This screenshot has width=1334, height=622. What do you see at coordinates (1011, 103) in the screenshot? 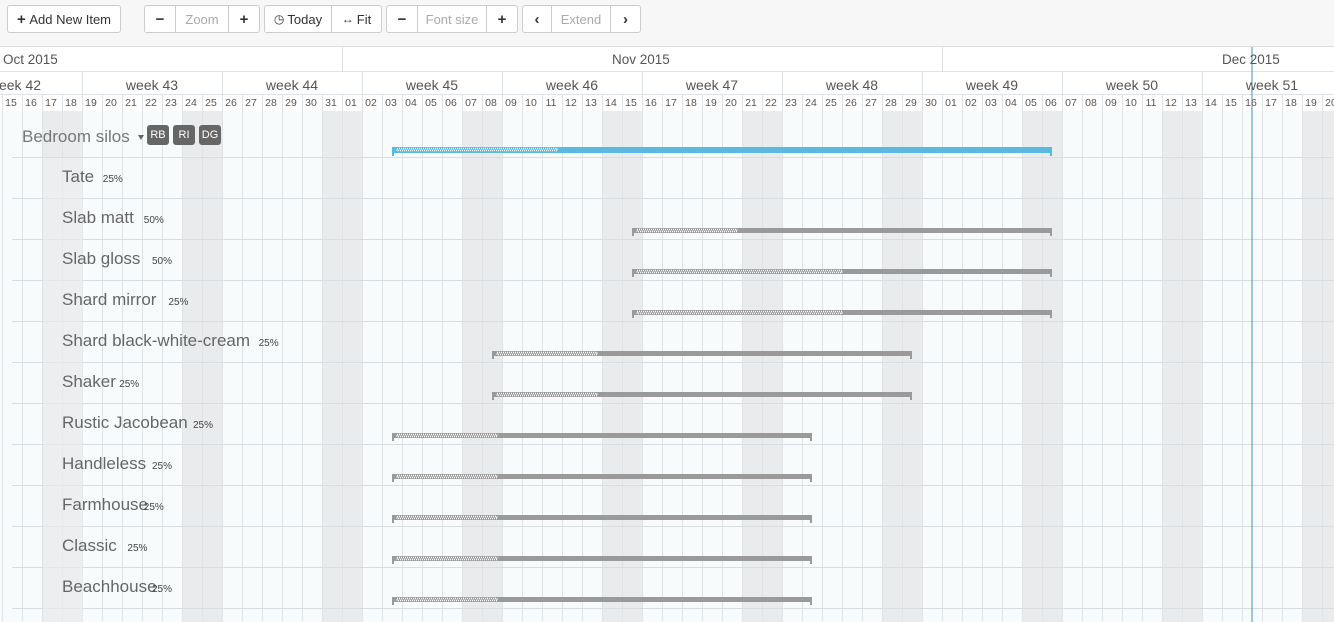
I see `day-label: 04` at bounding box center [1011, 103].